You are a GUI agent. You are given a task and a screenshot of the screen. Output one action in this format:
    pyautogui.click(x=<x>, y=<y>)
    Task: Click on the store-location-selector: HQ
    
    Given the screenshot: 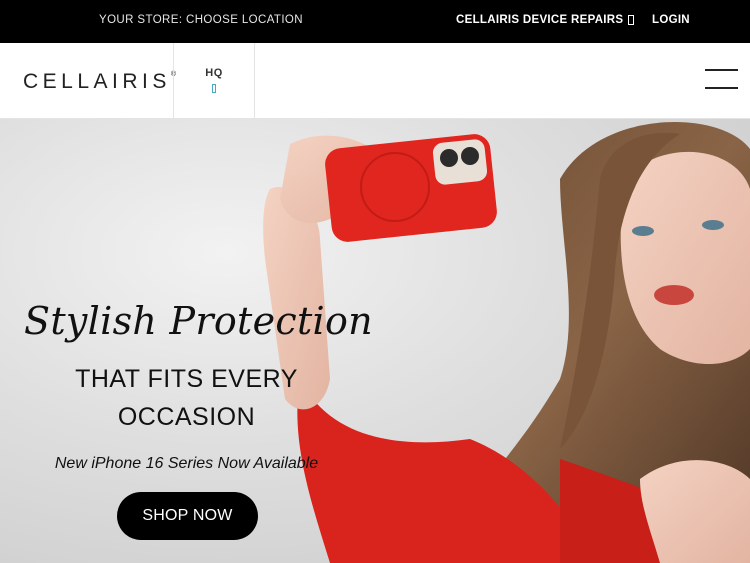 What is the action you would take?
    pyautogui.click(x=214, y=80)
    